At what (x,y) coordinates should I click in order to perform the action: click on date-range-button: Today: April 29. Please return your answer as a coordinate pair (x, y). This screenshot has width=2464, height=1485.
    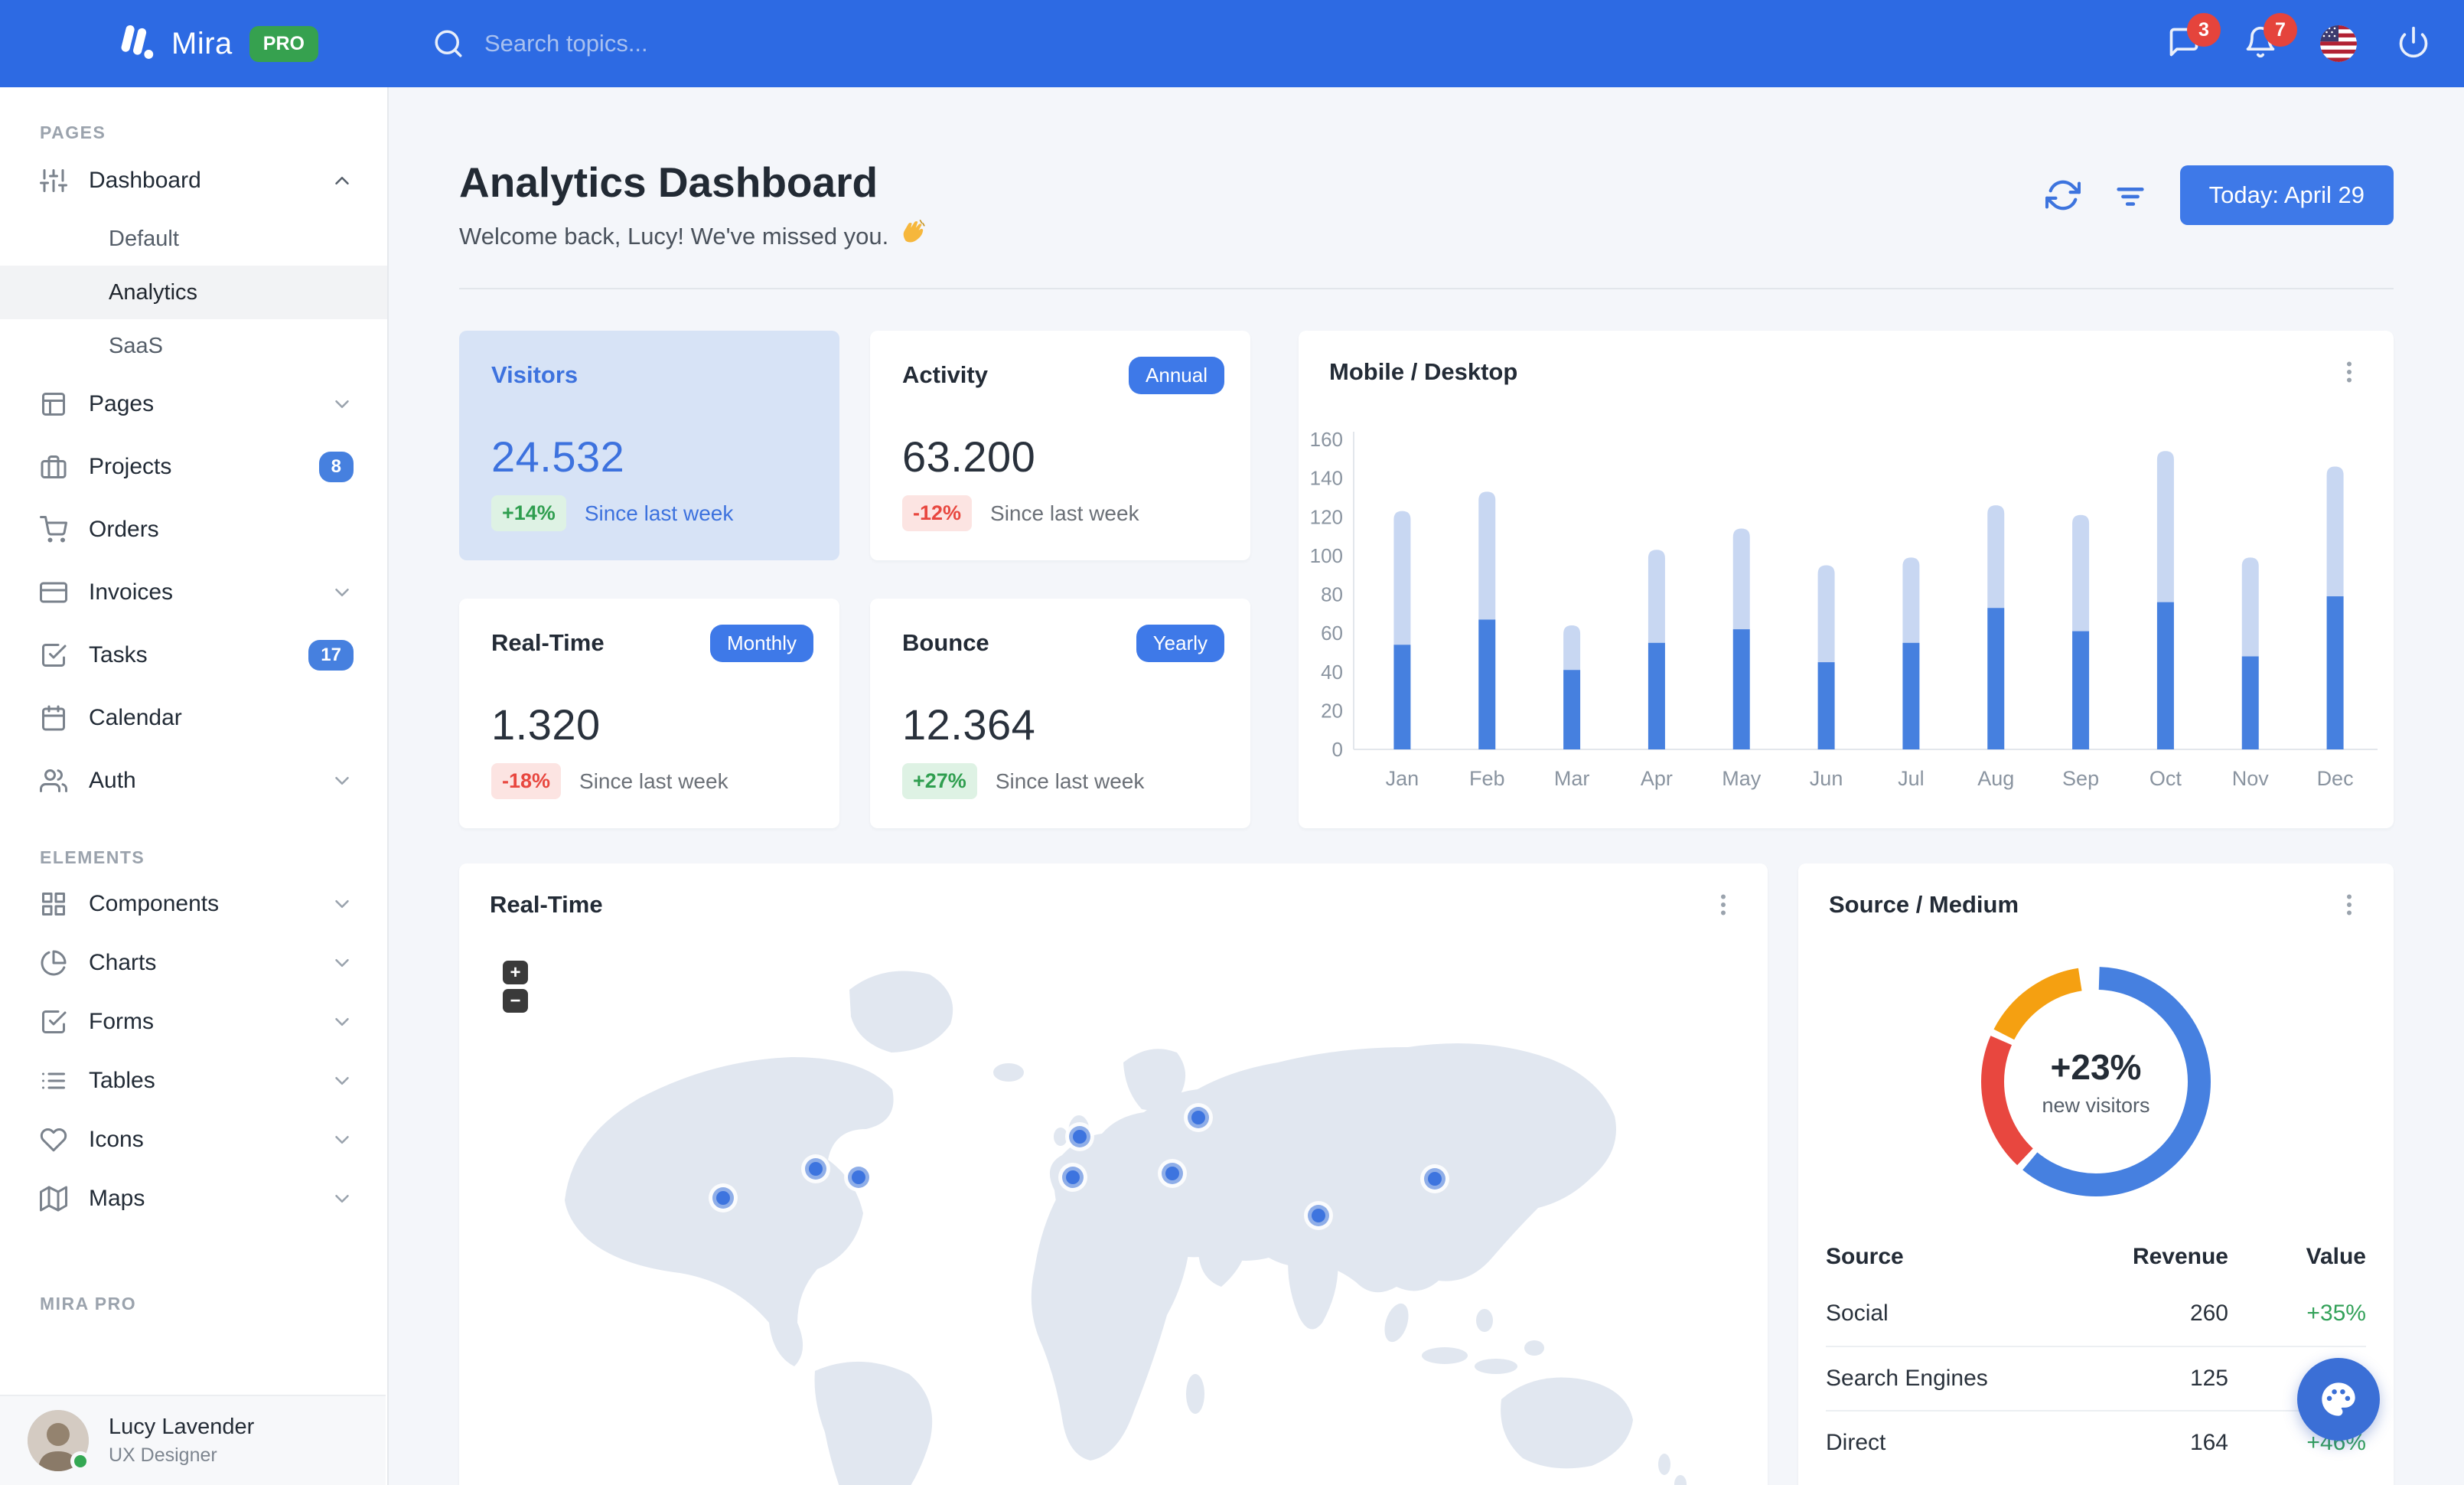
    Looking at the image, I should click on (2287, 195).